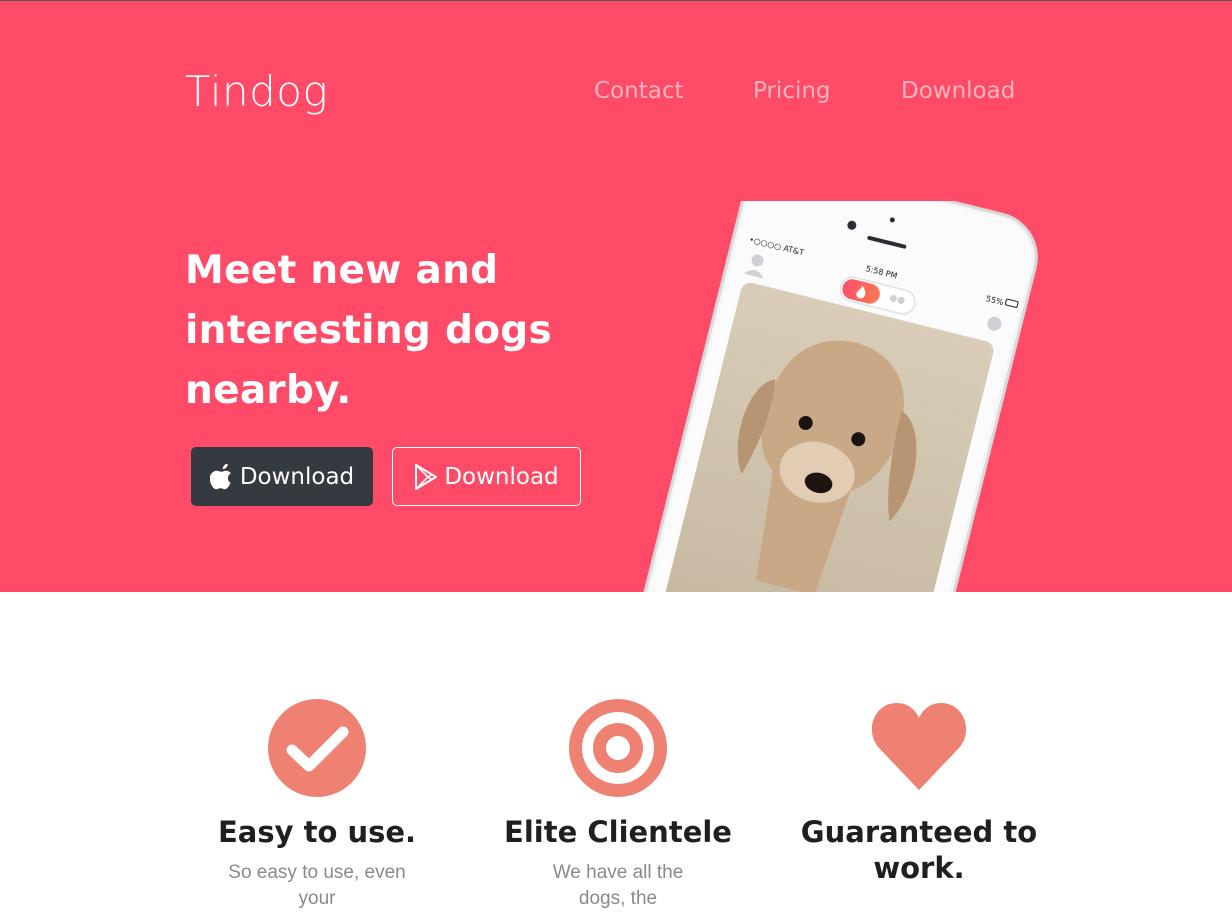 Image resolution: width=1232 pixels, height=912 pixels. I want to click on feature-guaranteed: Guaranteed to work., so click(919, 797).